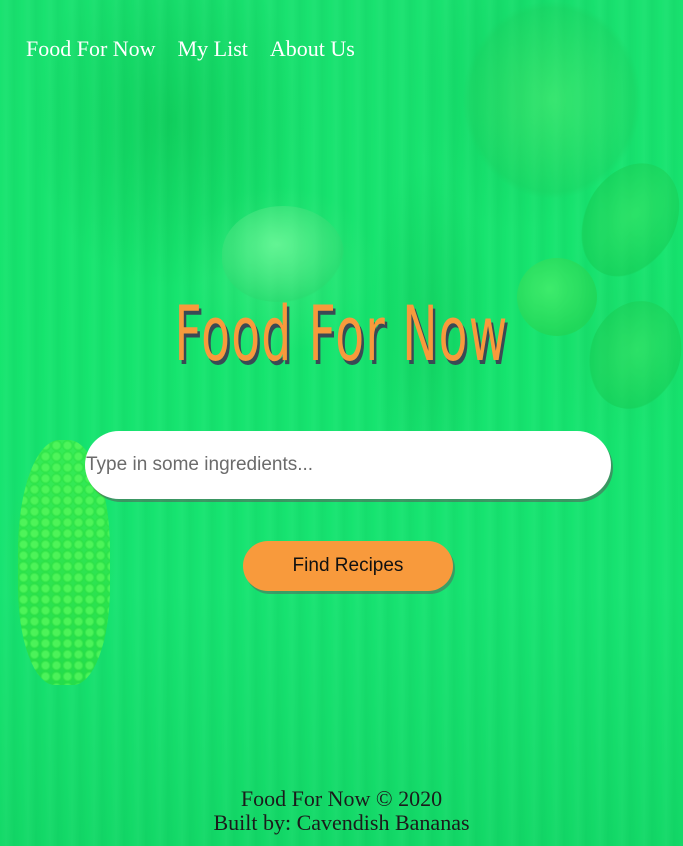 This screenshot has width=683, height=846. What do you see at coordinates (348, 566) in the screenshot?
I see `find-recipes-button: Find Recipes` at bounding box center [348, 566].